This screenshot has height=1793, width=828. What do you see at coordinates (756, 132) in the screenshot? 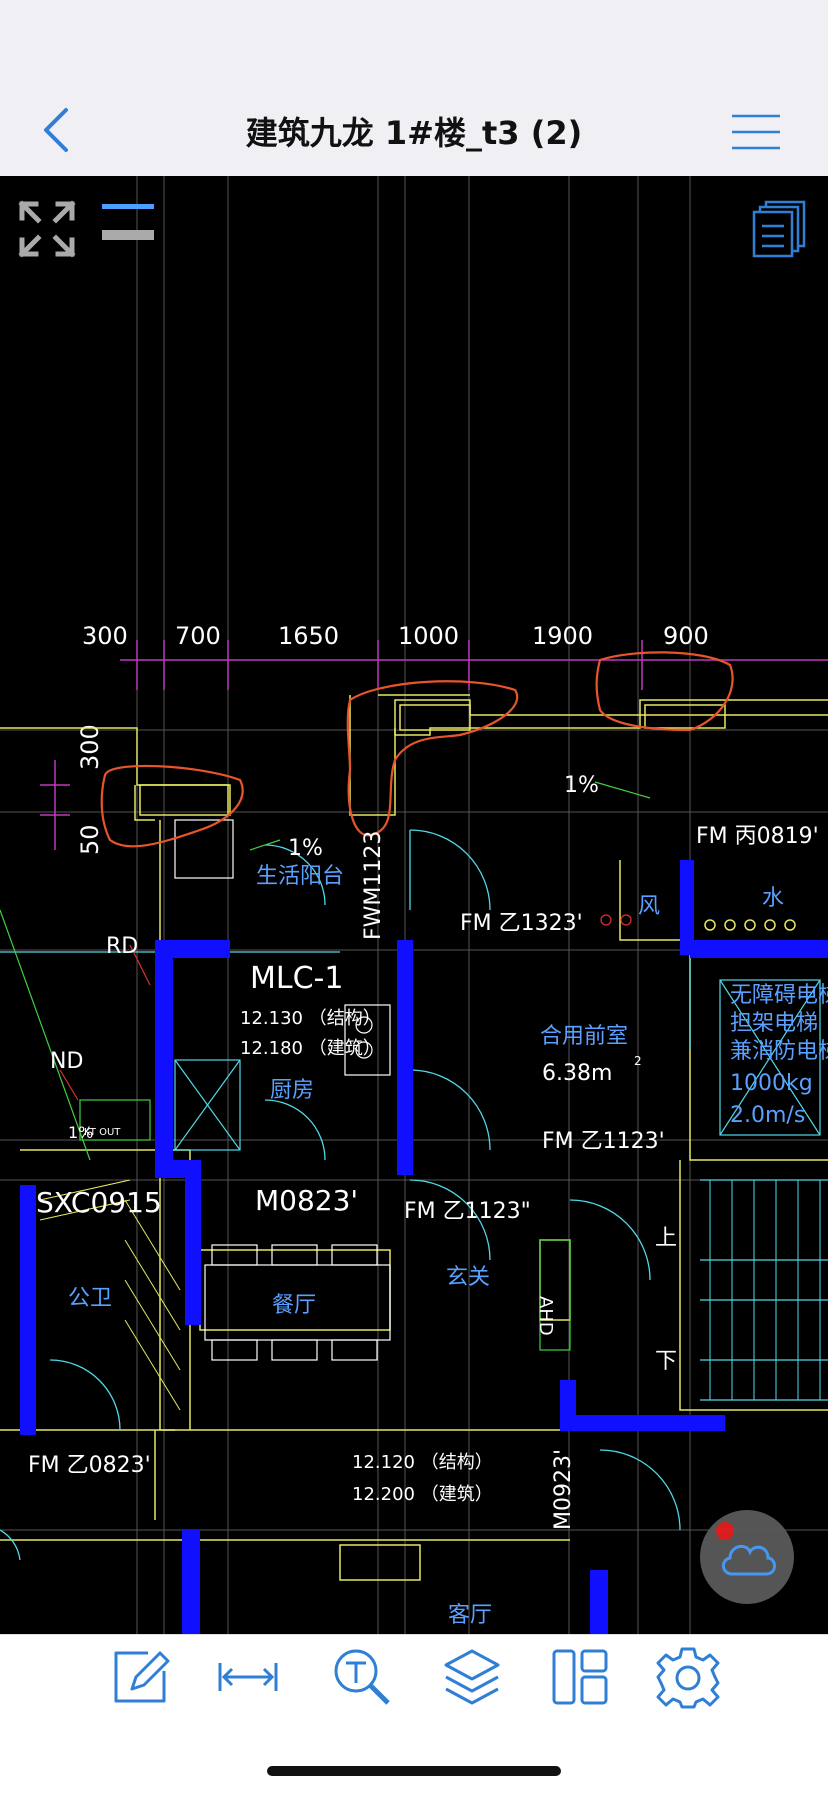
I see `hamburger-menu-icon` at bounding box center [756, 132].